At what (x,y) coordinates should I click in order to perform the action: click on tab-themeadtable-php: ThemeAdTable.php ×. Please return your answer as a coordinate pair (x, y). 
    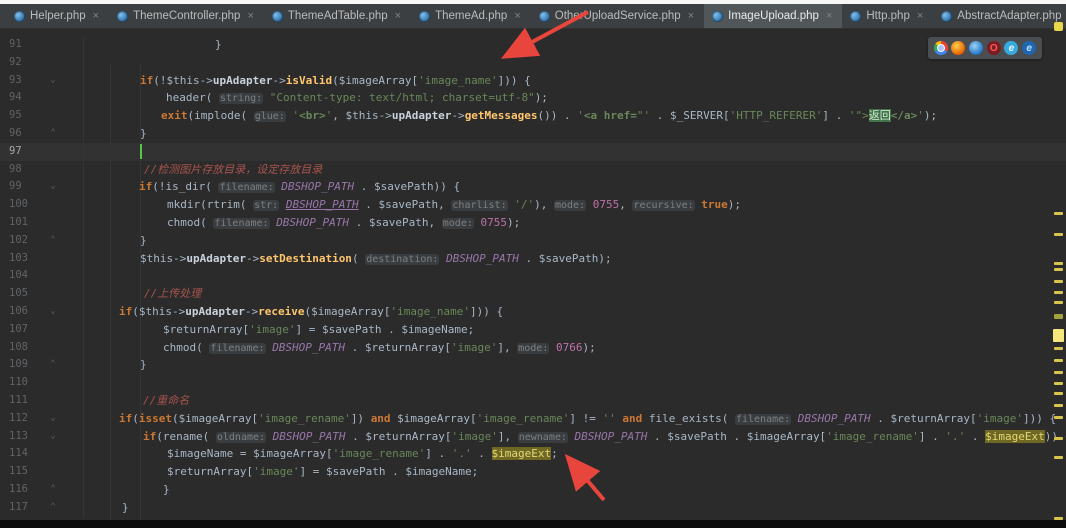
    Looking at the image, I should click on (337, 16).